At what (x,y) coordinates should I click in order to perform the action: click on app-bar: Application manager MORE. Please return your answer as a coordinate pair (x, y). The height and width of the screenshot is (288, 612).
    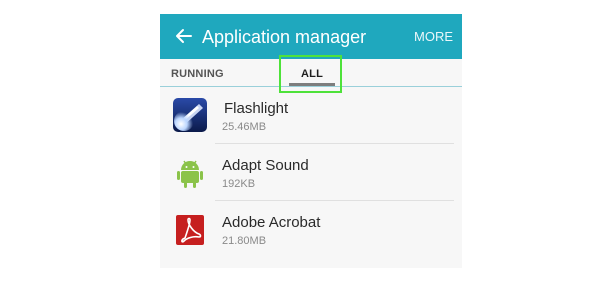
    Looking at the image, I should click on (311, 36).